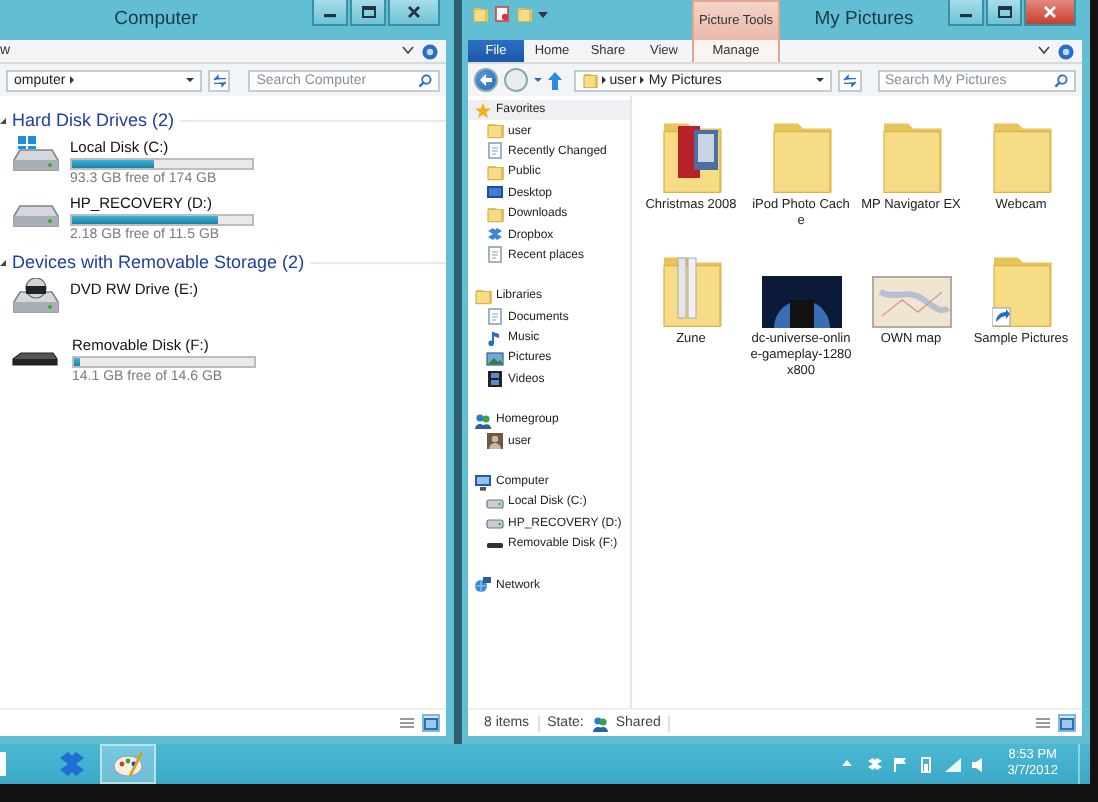 Image resolution: width=1098 pixels, height=802 pixels. I want to click on taskbar-app-button, so click(128, 764).